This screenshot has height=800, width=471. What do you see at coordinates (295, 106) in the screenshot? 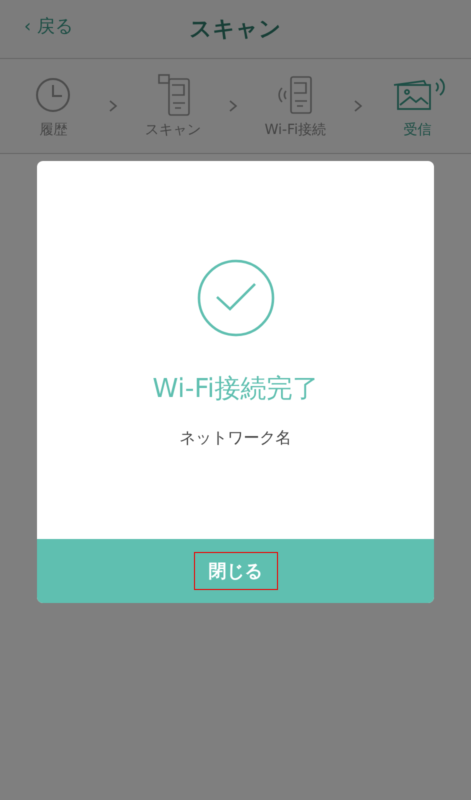
I see `step-tab: Wi-Fi接続` at bounding box center [295, 106].